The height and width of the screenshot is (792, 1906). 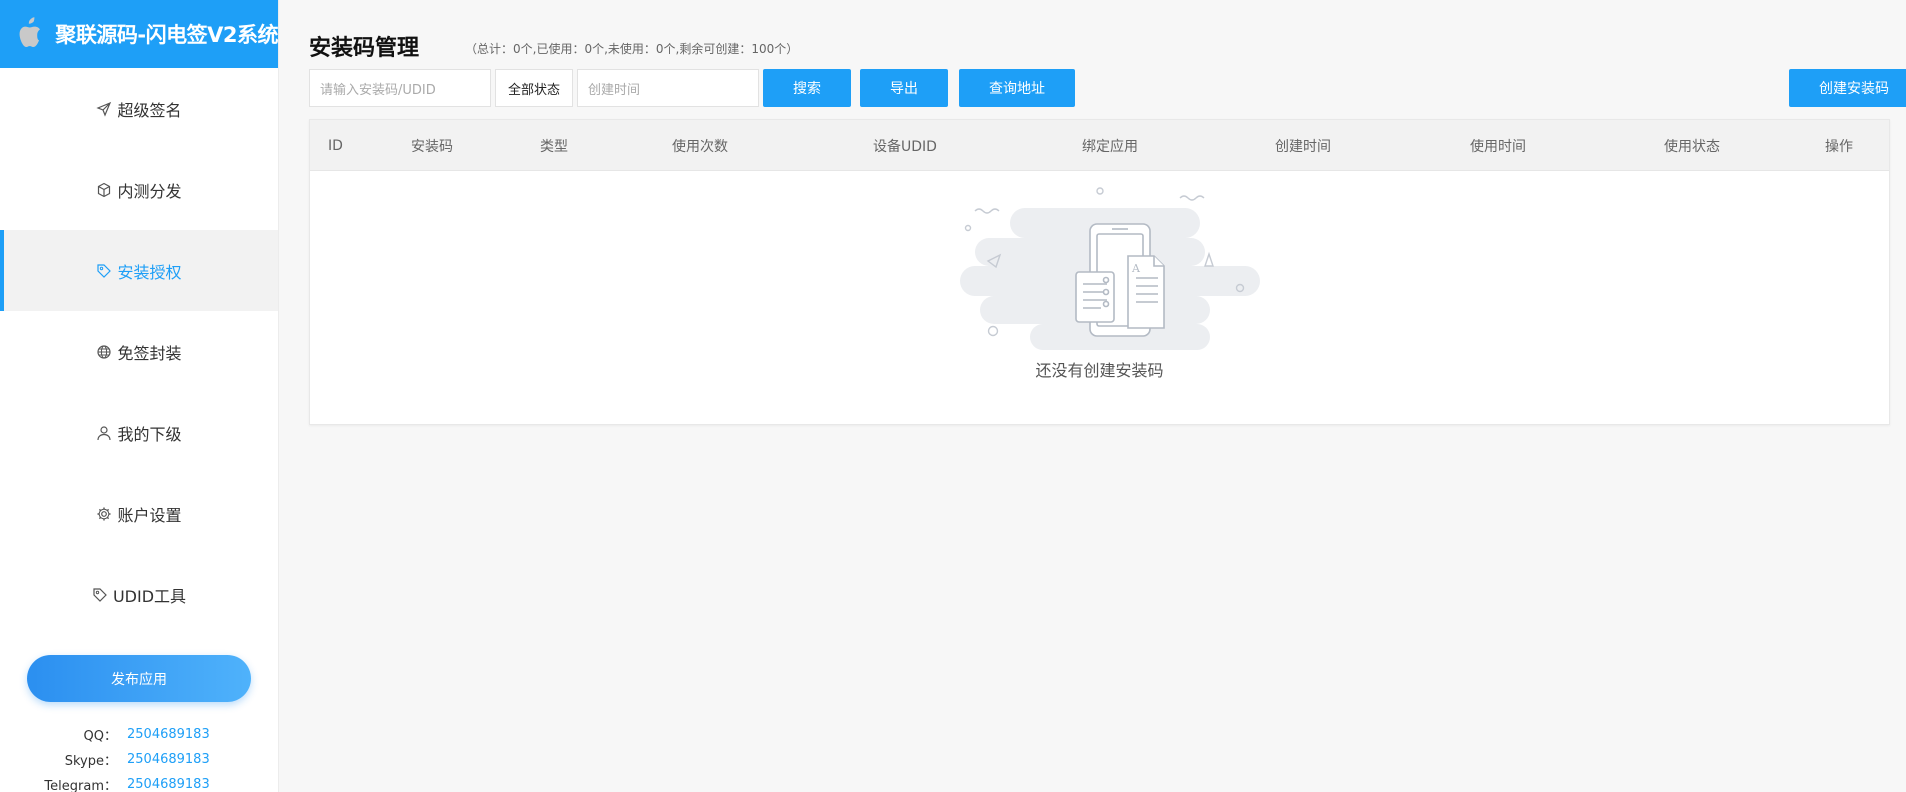 I want to click on contact-row-telegram: Telegram： 2504689183, so click(x=139, y=782).